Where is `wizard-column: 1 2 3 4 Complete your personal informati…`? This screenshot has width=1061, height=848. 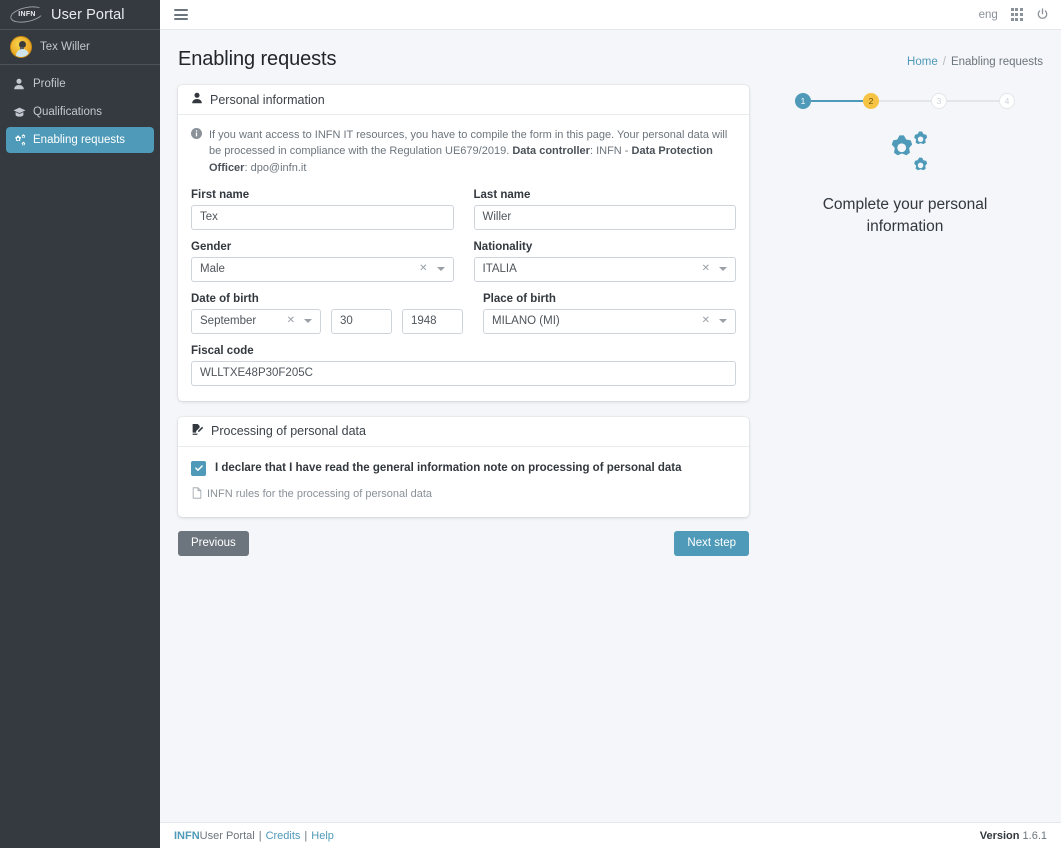 wizard-column: 1 2 3 4 Complete your personal informati… is located at coordinates (905, 161).